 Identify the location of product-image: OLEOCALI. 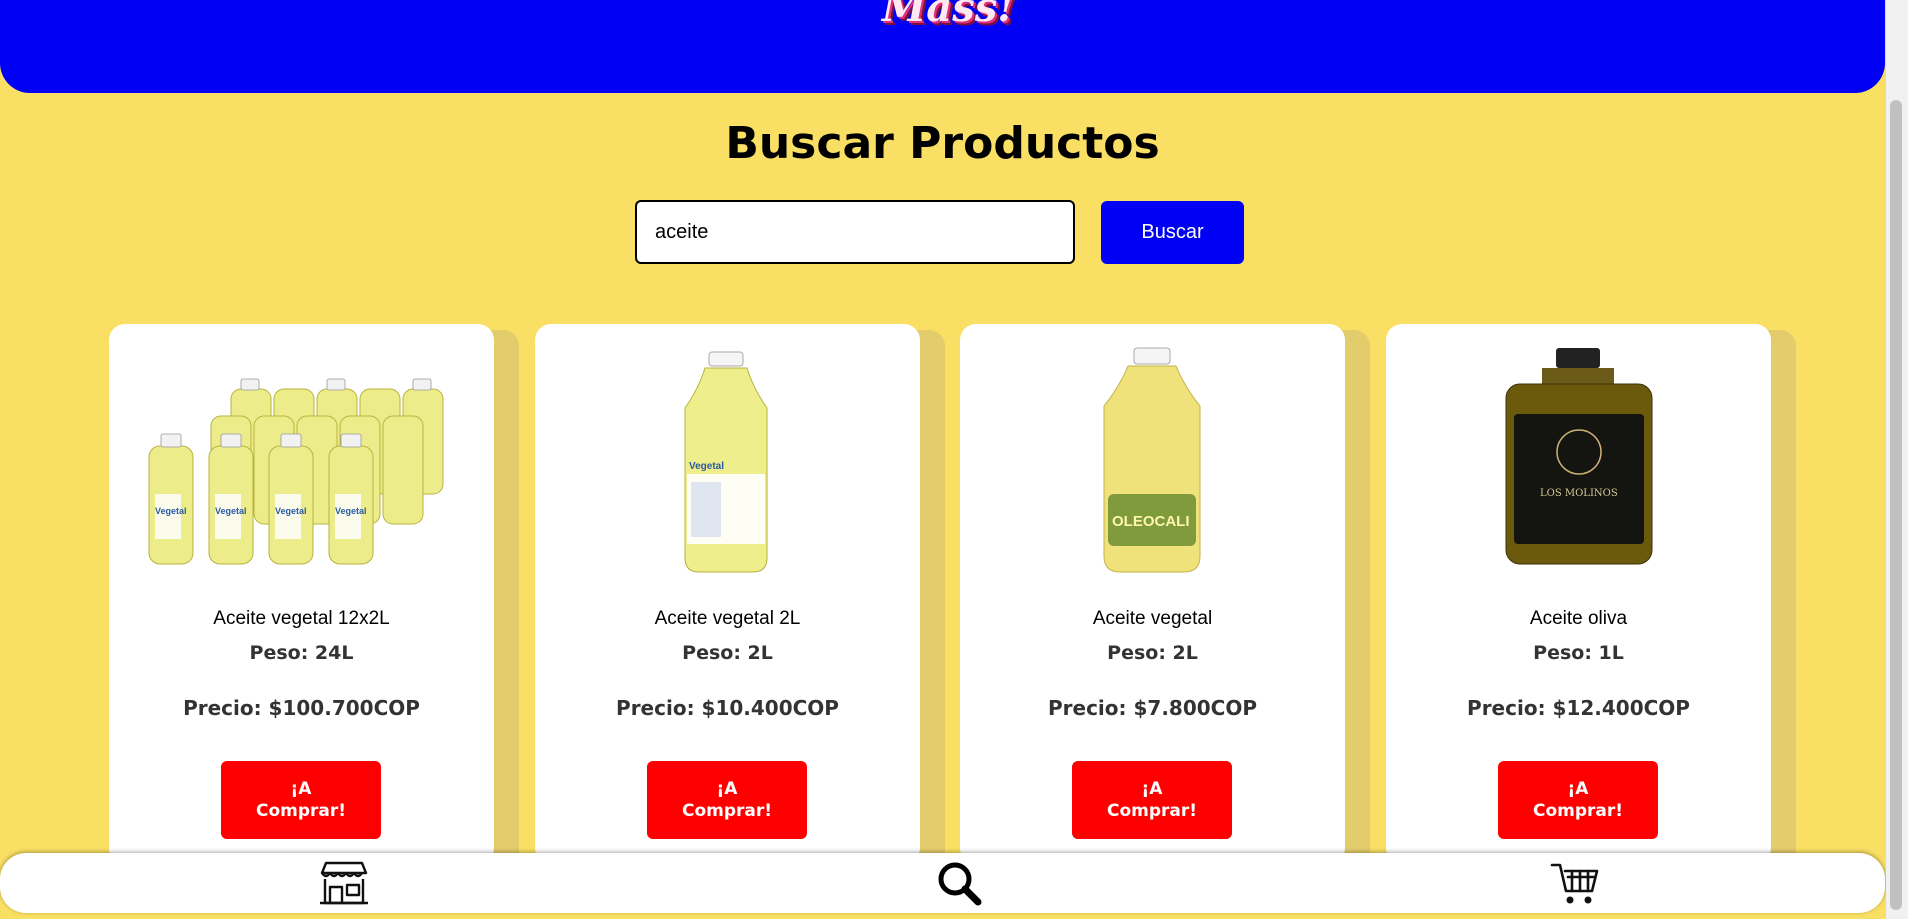
(1152, 460).